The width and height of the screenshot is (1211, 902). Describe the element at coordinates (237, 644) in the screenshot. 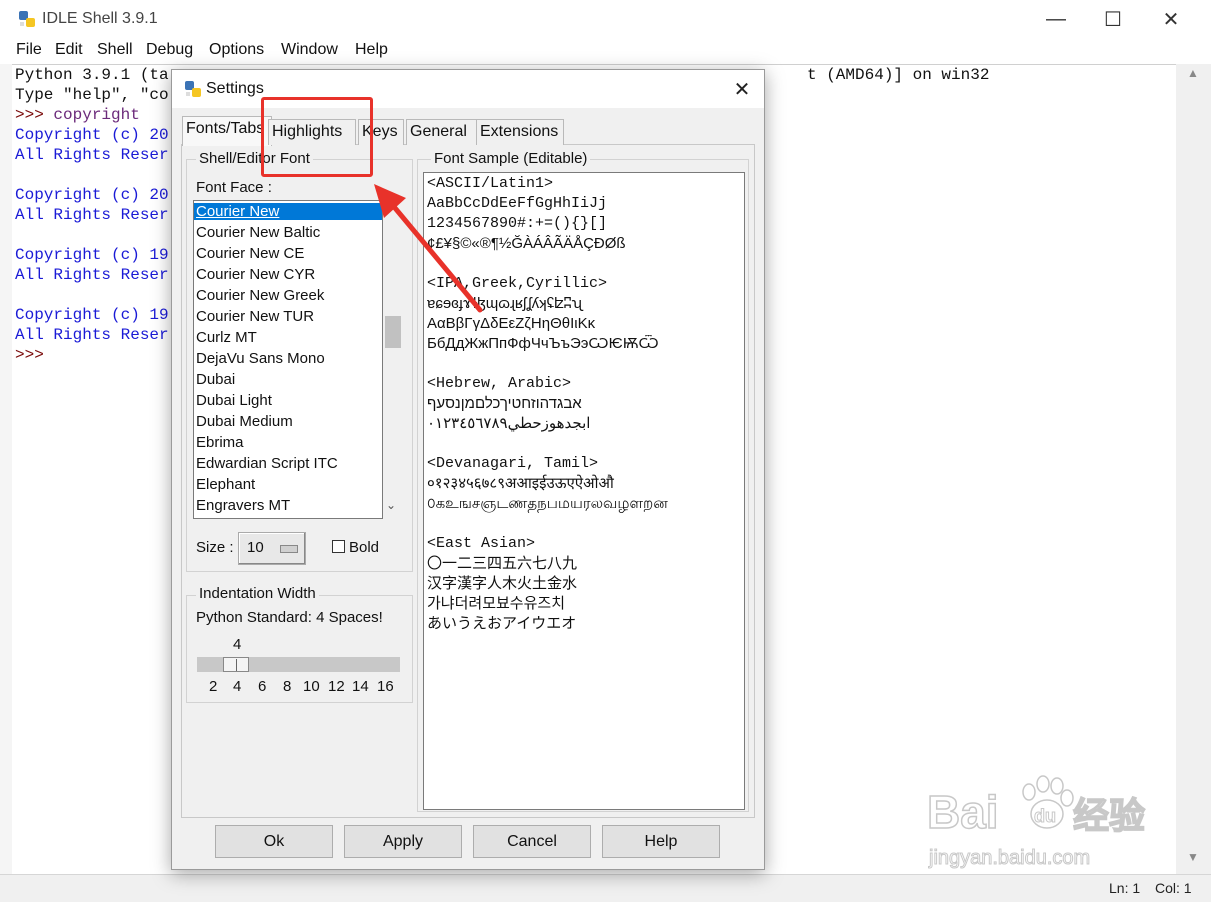

I see `indent-value: 4` at that location.